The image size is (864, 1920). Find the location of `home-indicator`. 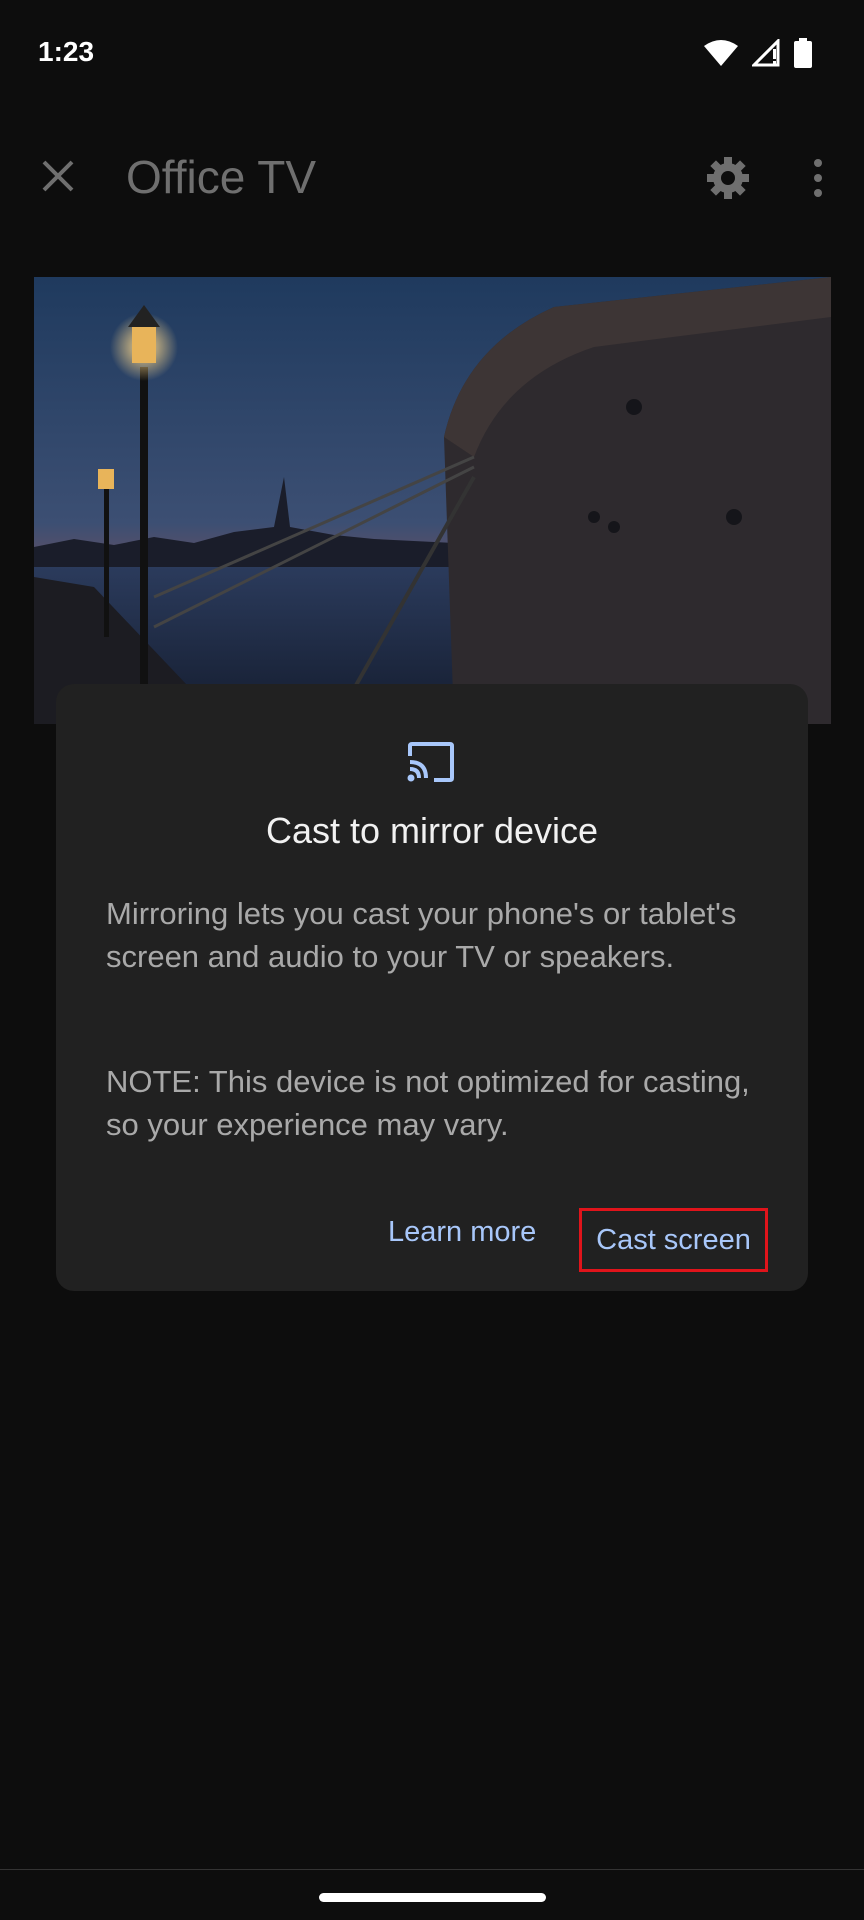

home-indicator is located at coordinates (432, 1897).